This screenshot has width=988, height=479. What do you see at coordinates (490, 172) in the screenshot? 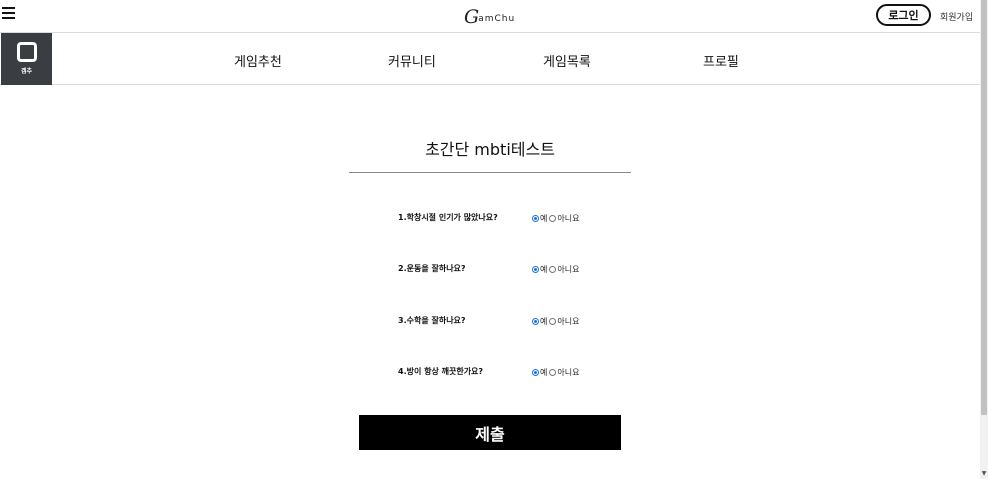
I see `title-divider` at bounding box center [490, 172].